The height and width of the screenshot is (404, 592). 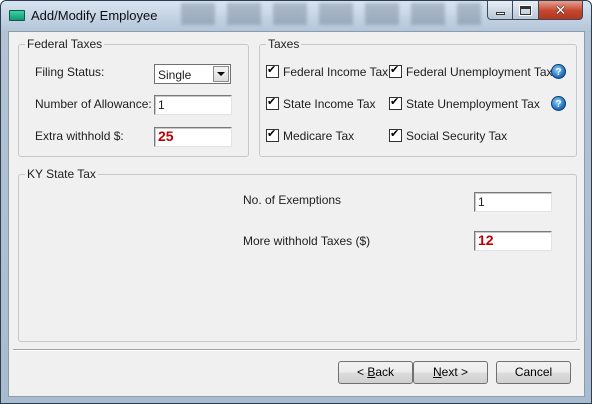 I want to click on taxes-legend: Taxes, so click(x=284, y=44).